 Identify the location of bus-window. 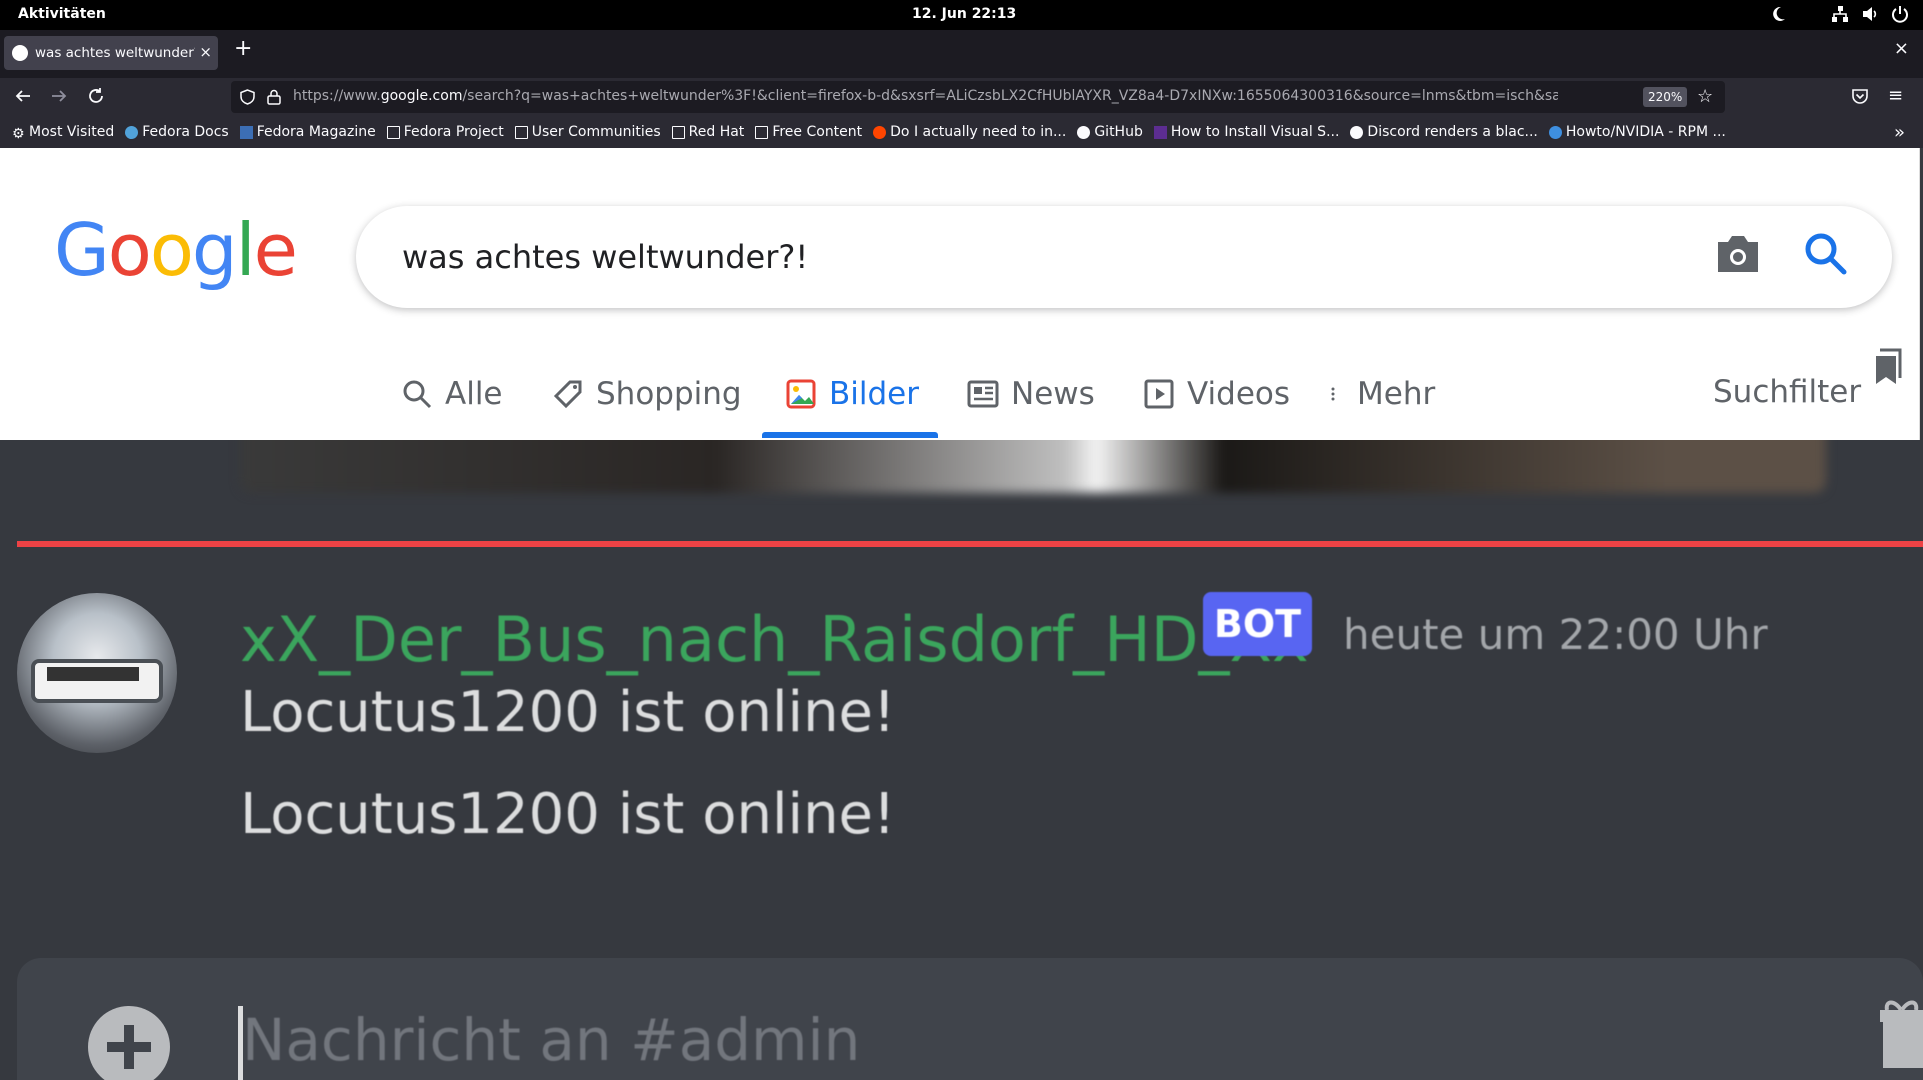
(93, 674).